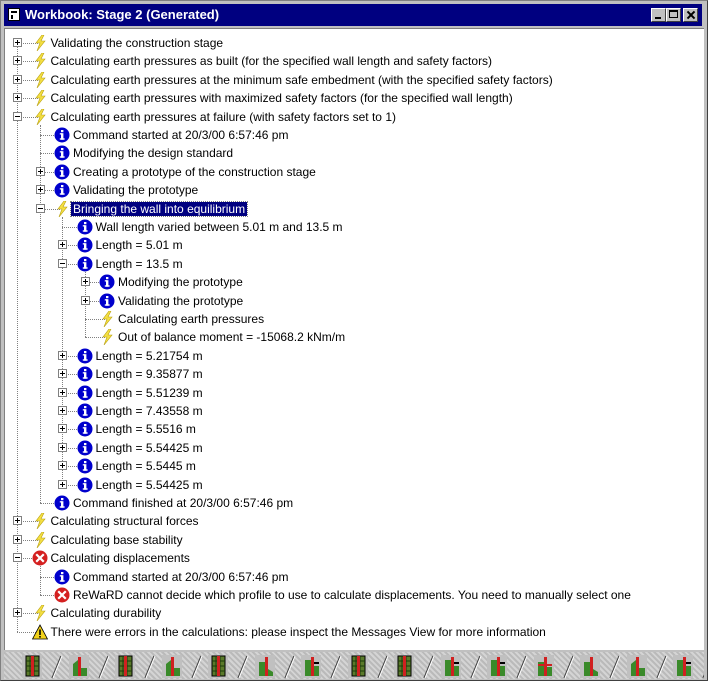  Describe the element at coordinates (354, 245) in the screenshot. I see `tree-item: Length = 5.01 m` at that location.